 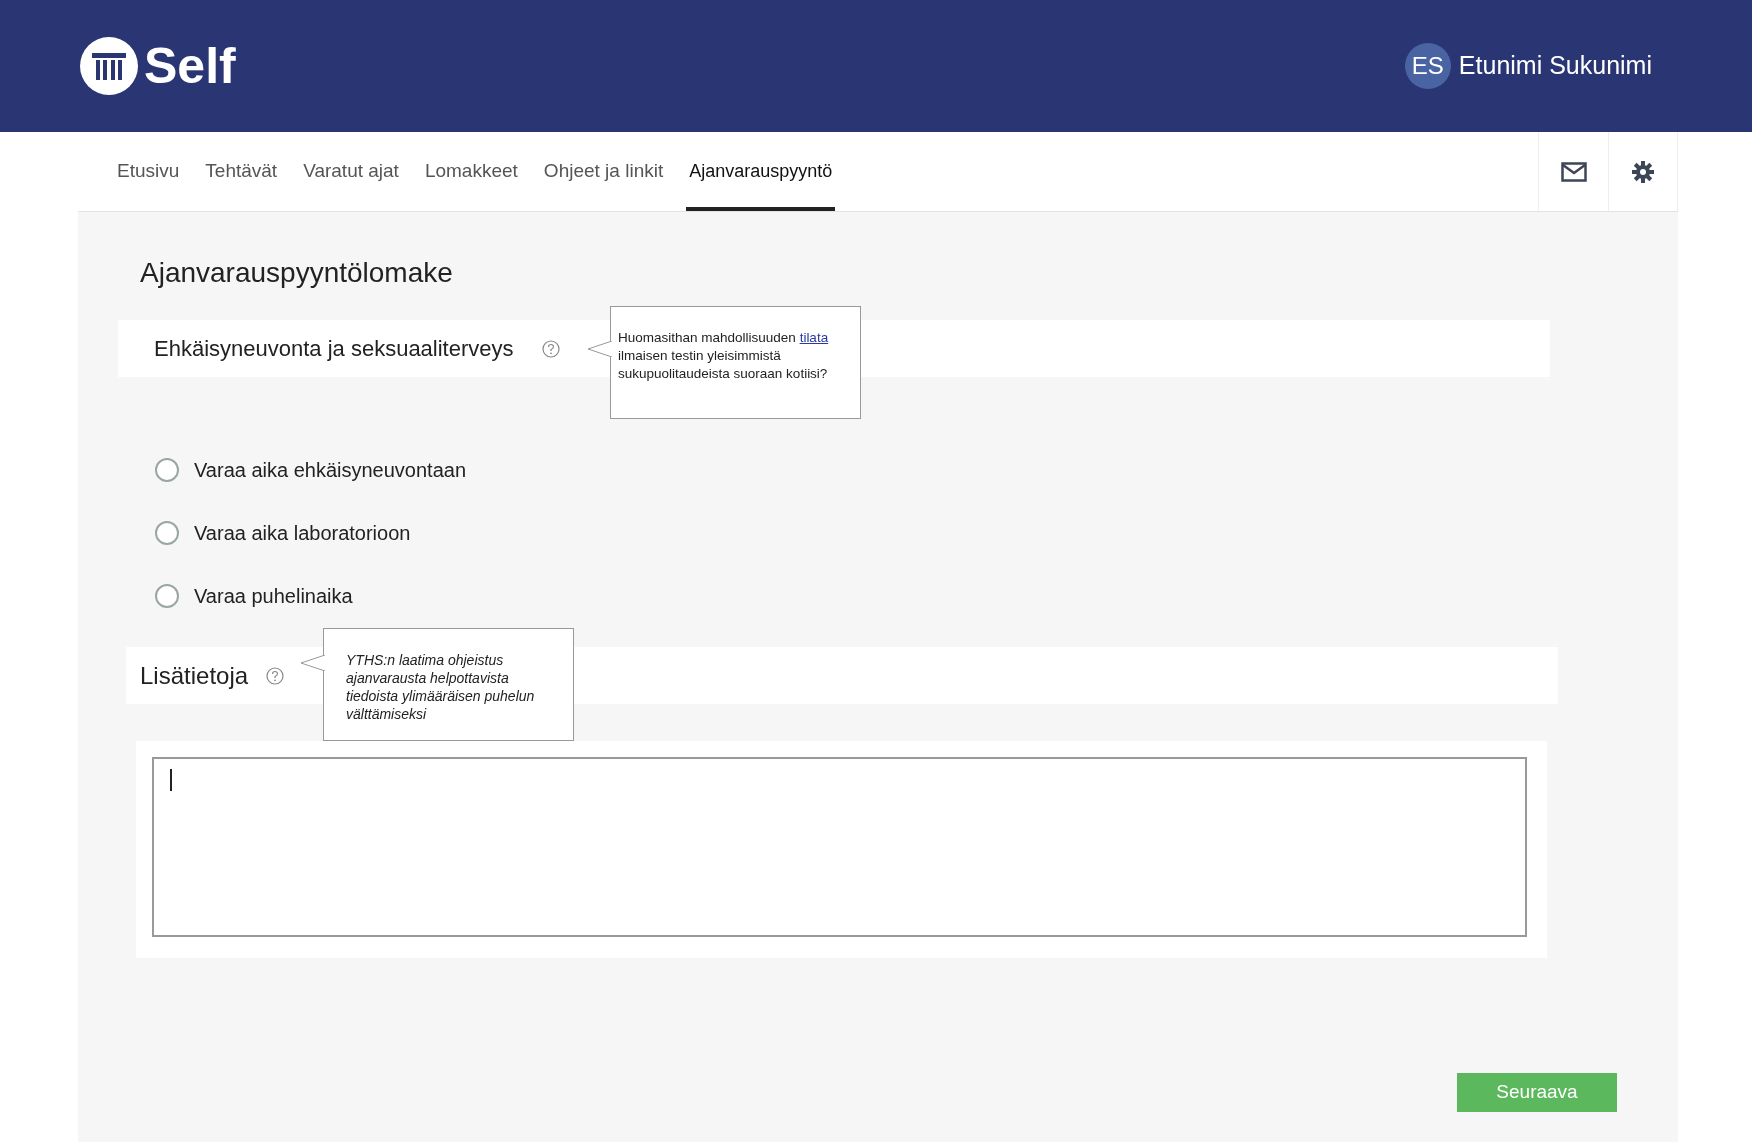 What do you see at coordinates (1555, 66) in the screenshot?
I see `user-name: Etunimi Sukunimi` at bounding box center [1555, 66].